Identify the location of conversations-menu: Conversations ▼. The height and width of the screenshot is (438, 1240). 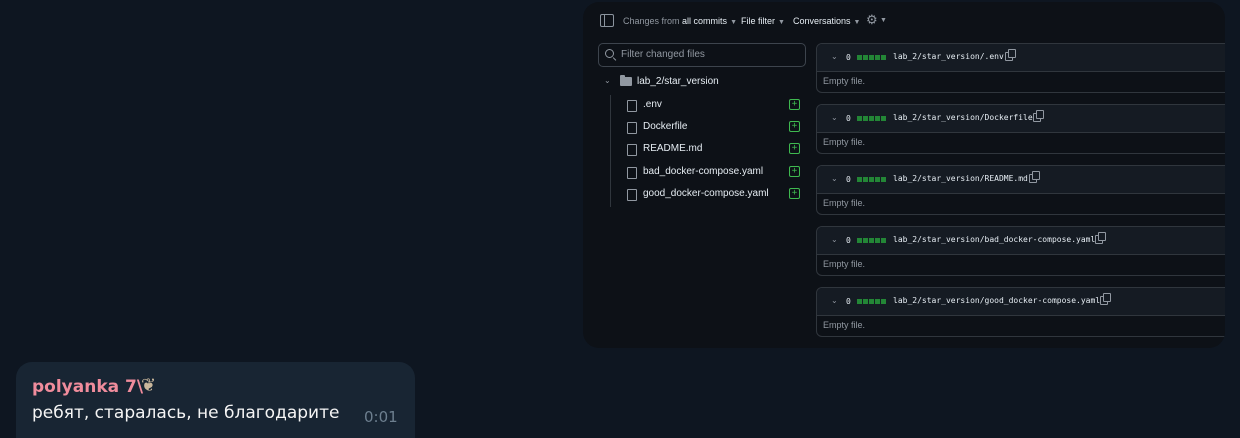
(827, 21).